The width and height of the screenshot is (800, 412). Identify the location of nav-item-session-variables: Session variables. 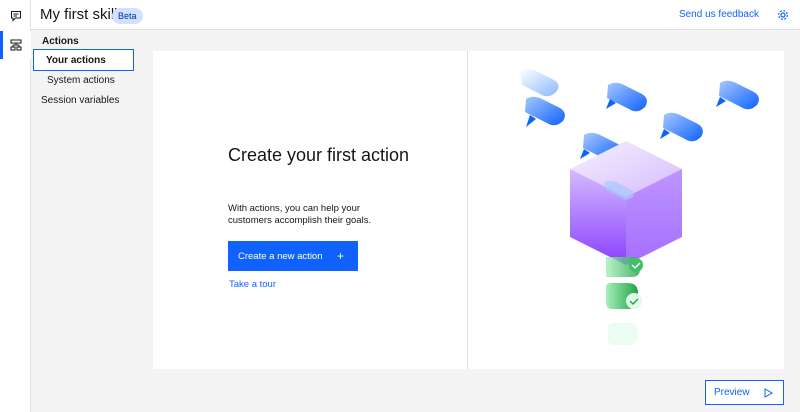
(75, 101).